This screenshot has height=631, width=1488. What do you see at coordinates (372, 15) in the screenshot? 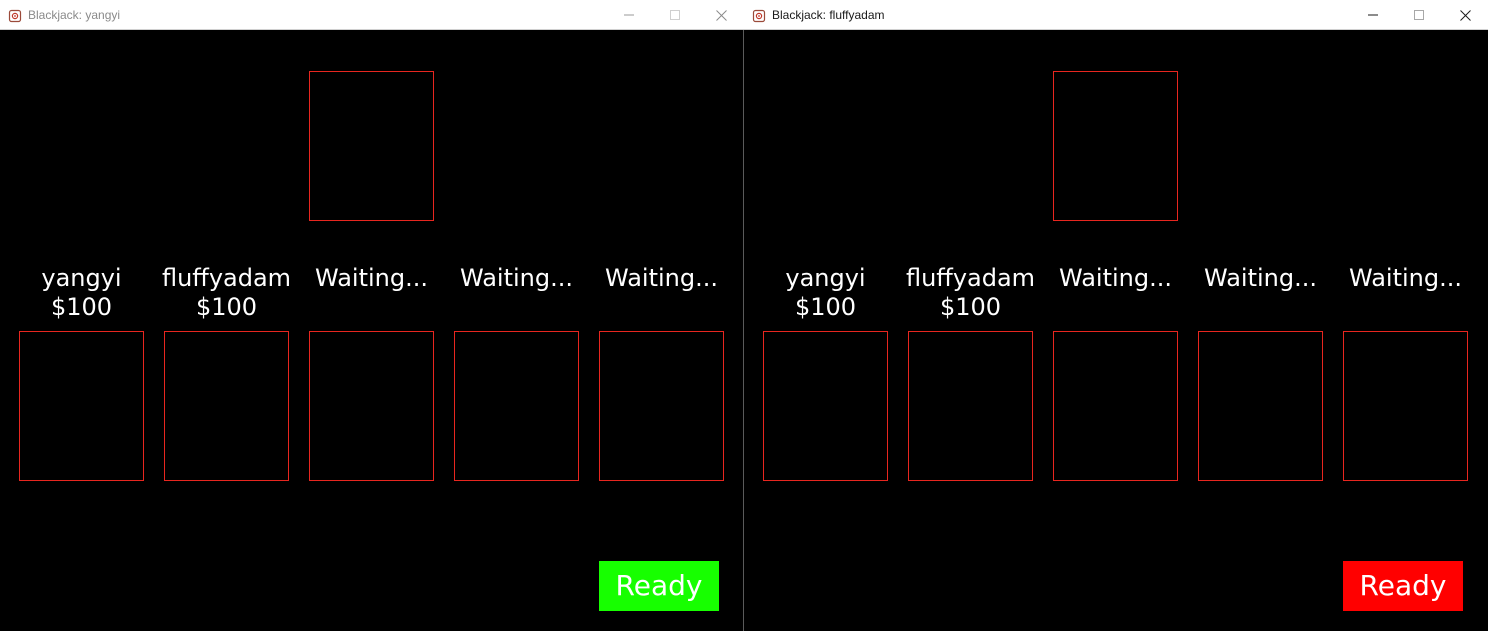
I see `title-bar: Blackjack: yangyi` at bounding box center [372, 15].